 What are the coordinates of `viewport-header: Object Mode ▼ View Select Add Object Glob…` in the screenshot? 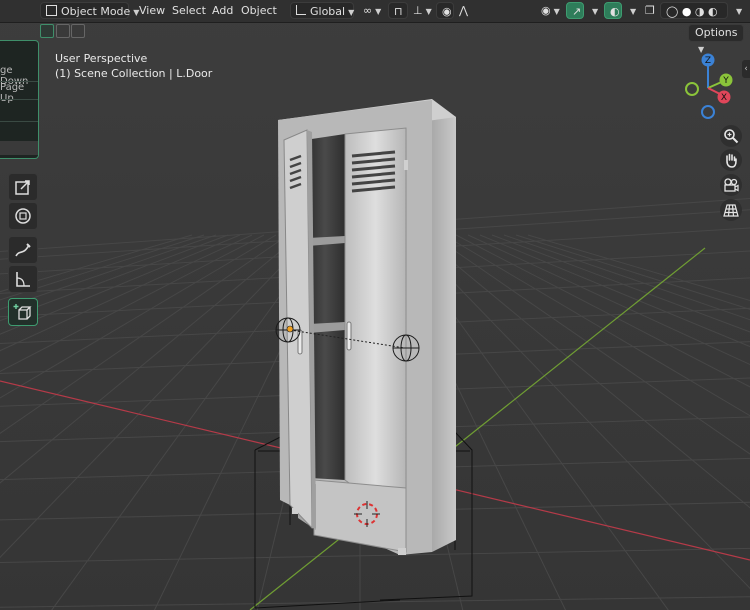 It's located at (375, 11).